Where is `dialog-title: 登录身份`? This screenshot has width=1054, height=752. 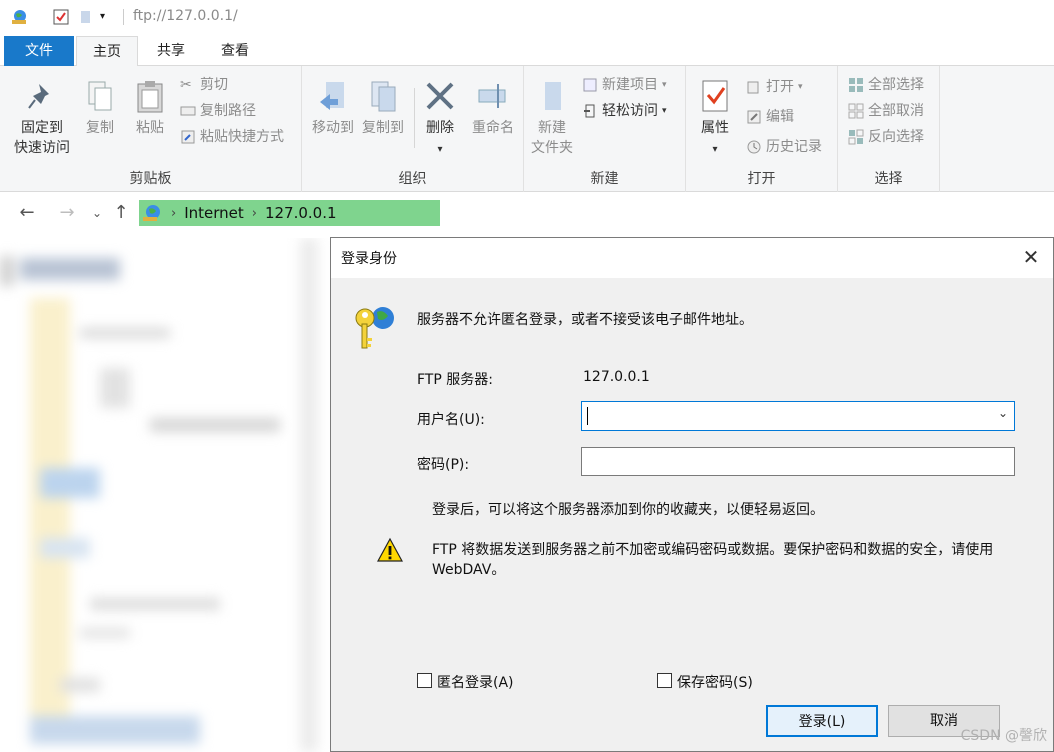
dialog-title: 登录身份 is located at coordinates (369, 259).